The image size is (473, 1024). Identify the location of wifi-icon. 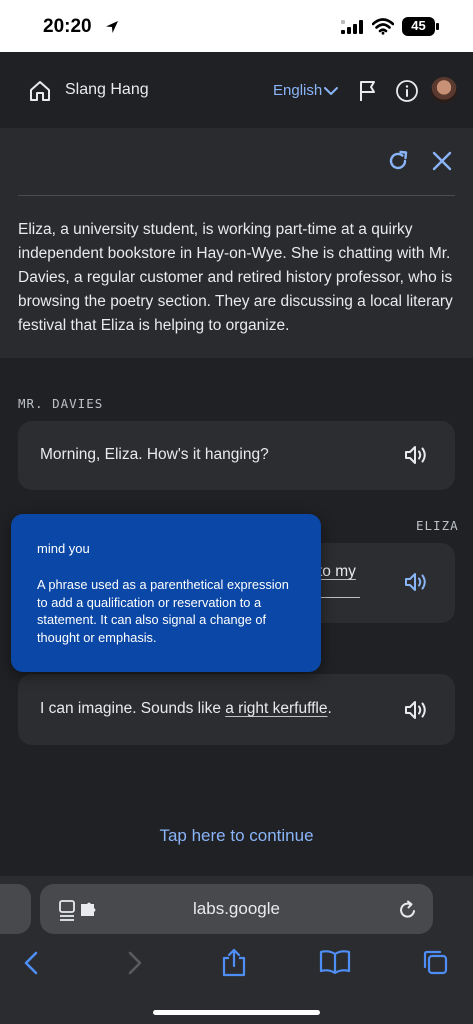
(383, 26).